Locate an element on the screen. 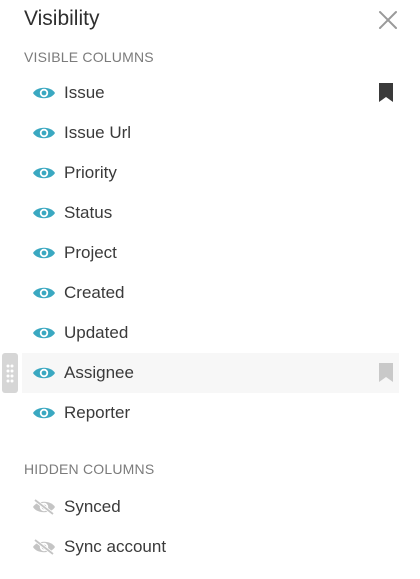 The width and height of the screenshot is (420, 579). panel-title: Visibility is located at coordinates (62, 18).